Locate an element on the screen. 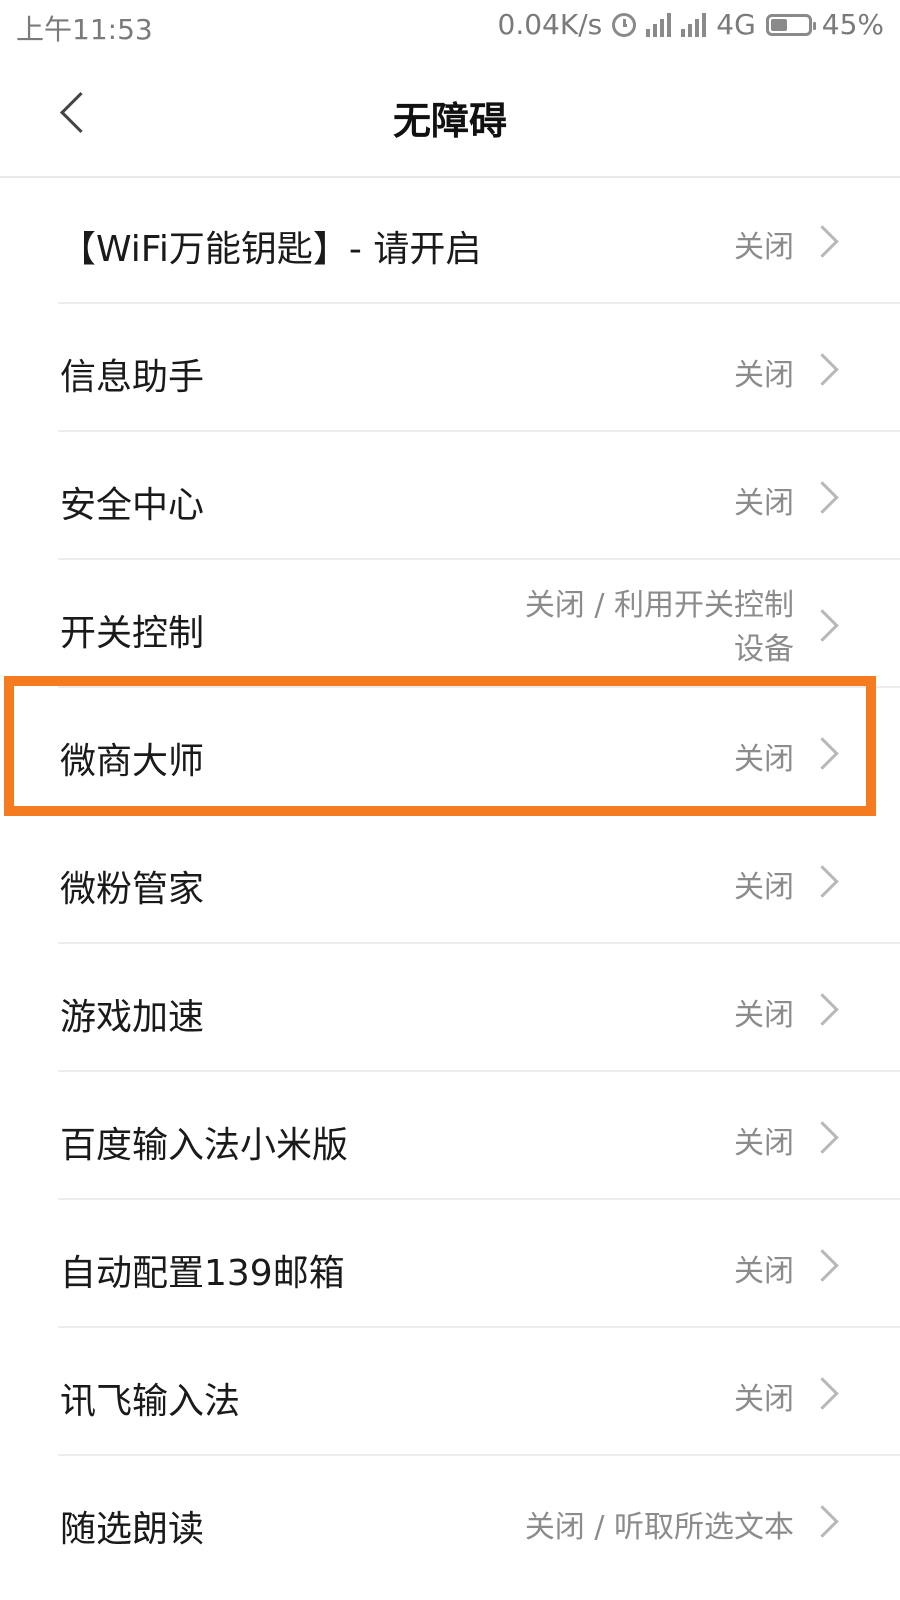 The height and width of the screenshot is (1600, 900). list-item: 【WiFi万能钥匙】- 请开启 关闭 is located at coordinates (450, 240).